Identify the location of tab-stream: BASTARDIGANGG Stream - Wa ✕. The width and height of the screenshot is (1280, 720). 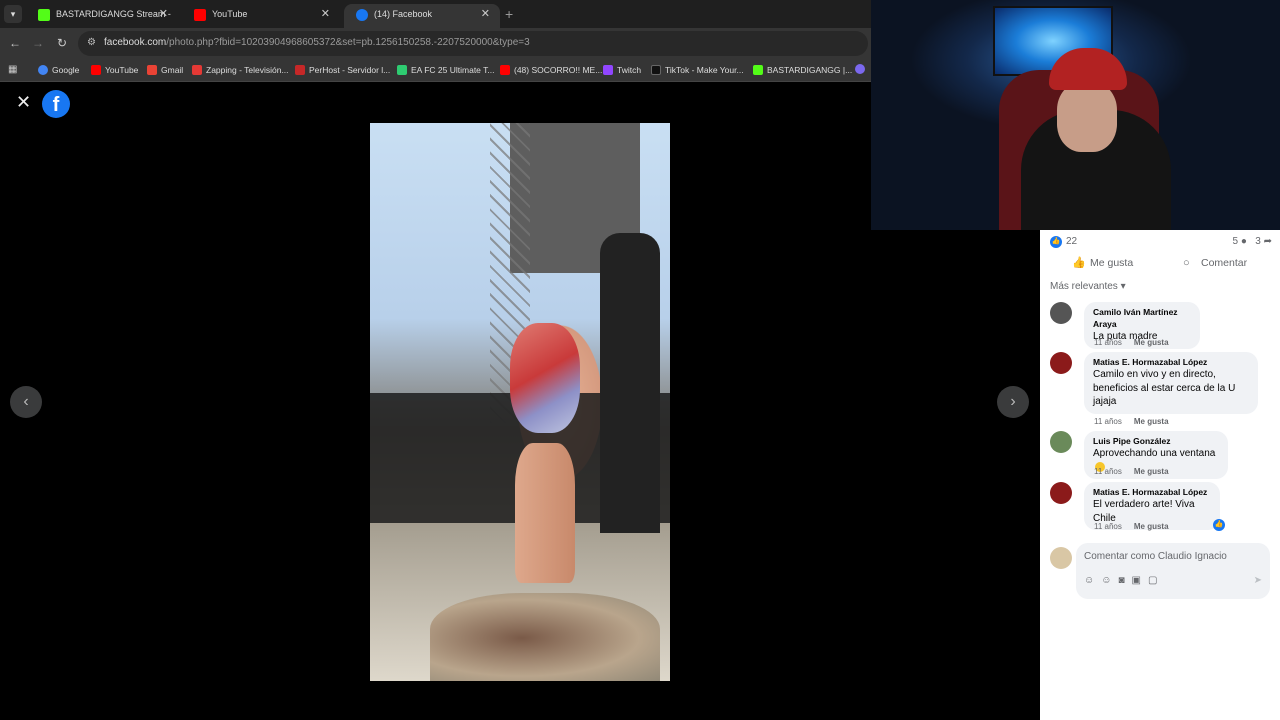
(102, 21).